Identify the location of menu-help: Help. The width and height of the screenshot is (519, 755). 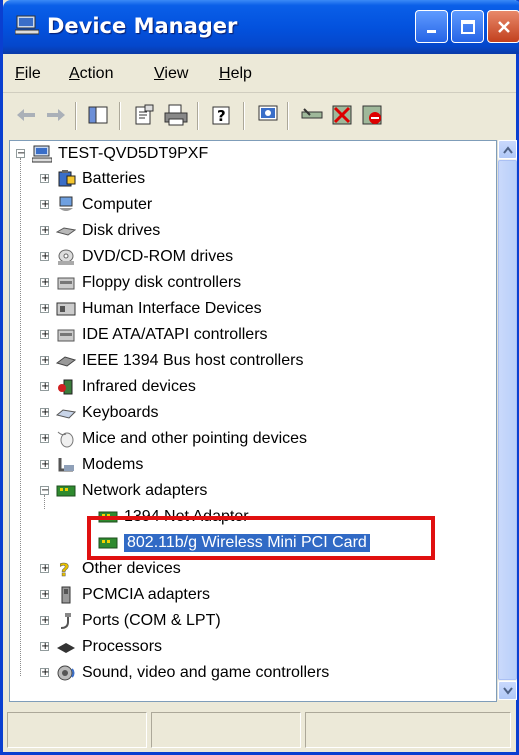
(235, 74).